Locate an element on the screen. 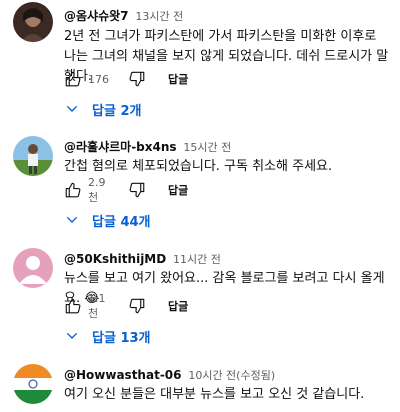  default-avatar-icon is located at coordinates (33, 268).